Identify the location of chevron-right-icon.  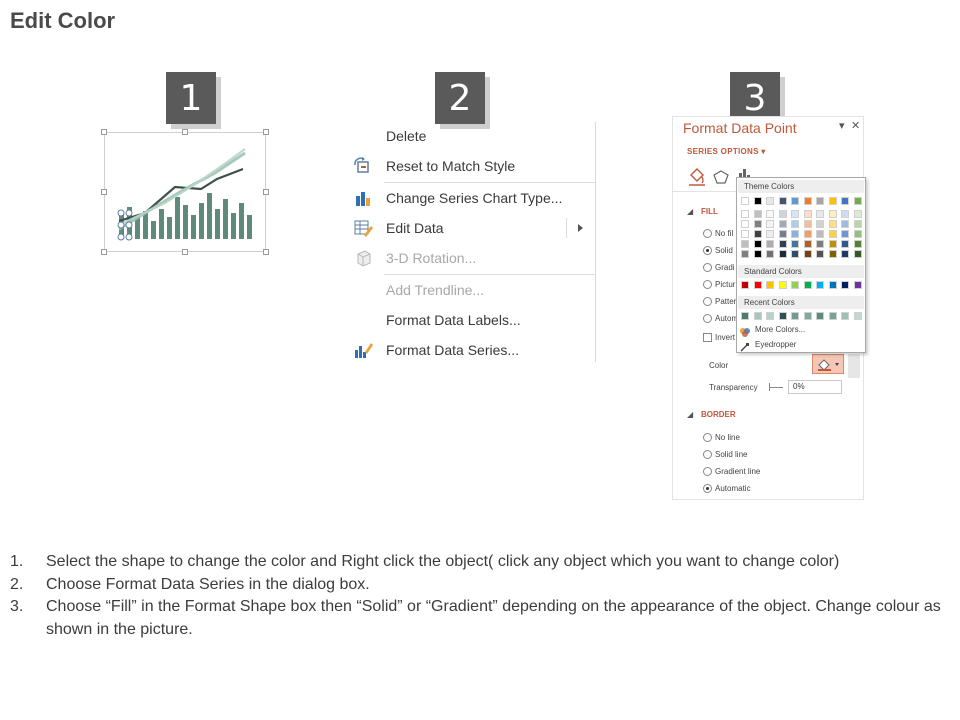
(580, 228).